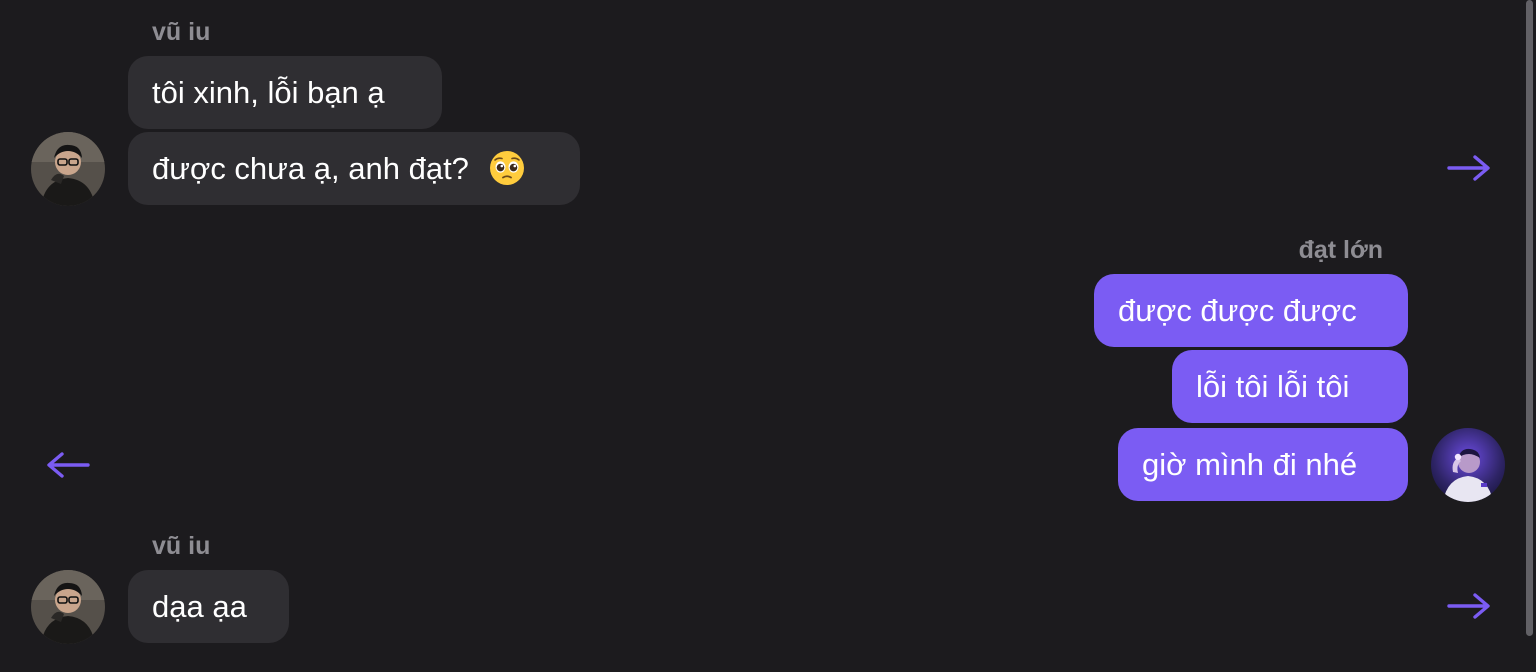 The height and width of the screenshot is (672, 1536). I want to click on message-bubble: giờ mình đi nhé, so click(1263, 464).